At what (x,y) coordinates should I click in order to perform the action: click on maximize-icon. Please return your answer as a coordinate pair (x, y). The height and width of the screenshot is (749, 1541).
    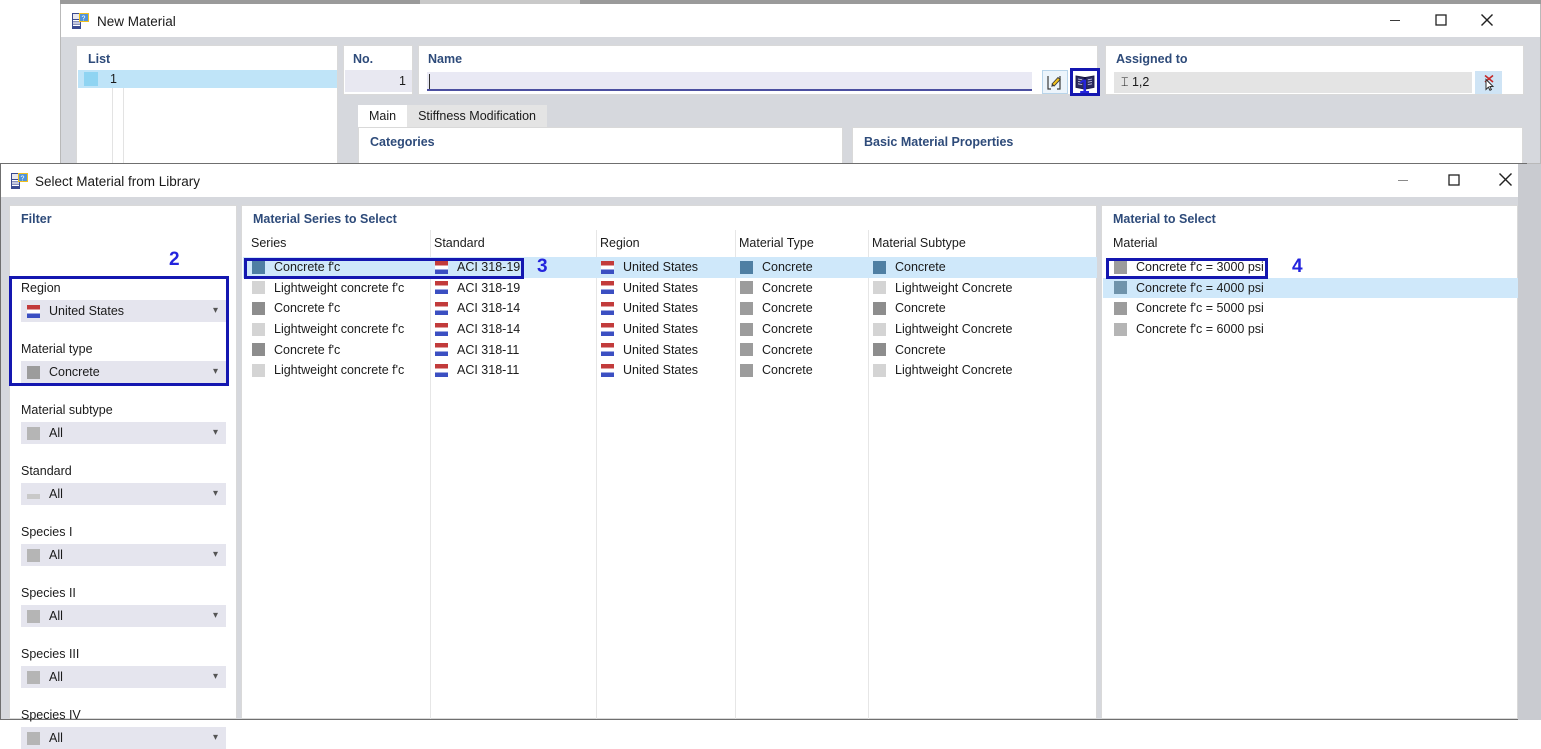
    Looking at the image, I should click on (1441, 19).